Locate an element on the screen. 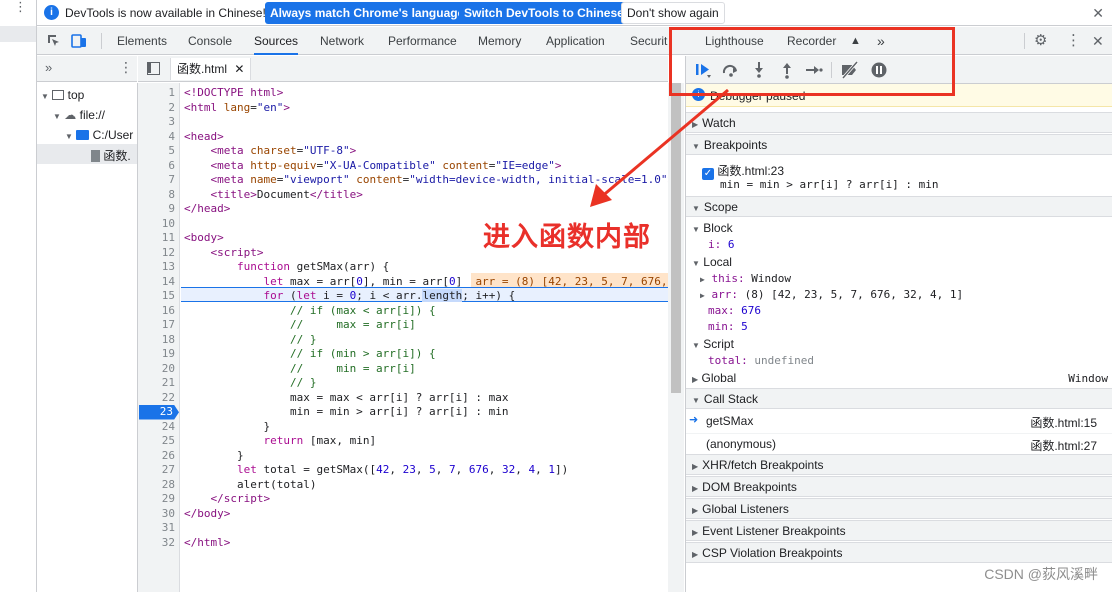 The height and width of the screenshot is (592, 1112). line-number: 25 is located at coordinates (157, 441).